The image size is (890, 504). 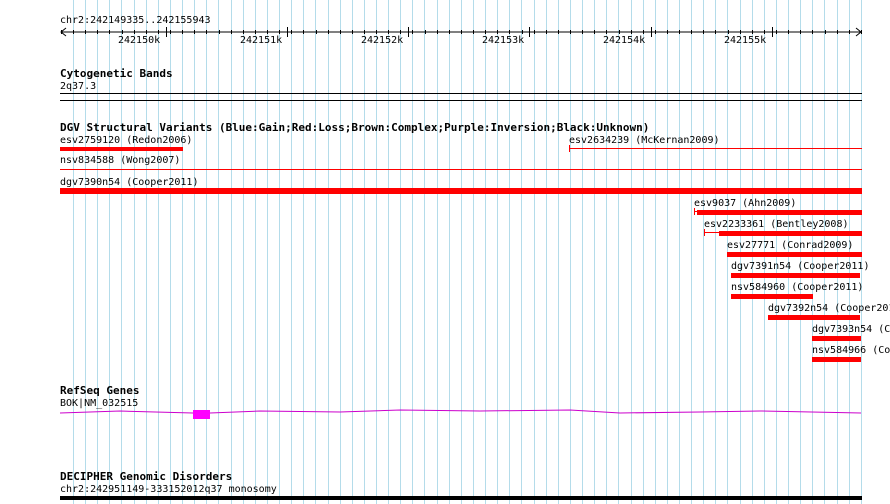 I want to click on ruler-tick-label: 242155k, so click(x=745, y=40).